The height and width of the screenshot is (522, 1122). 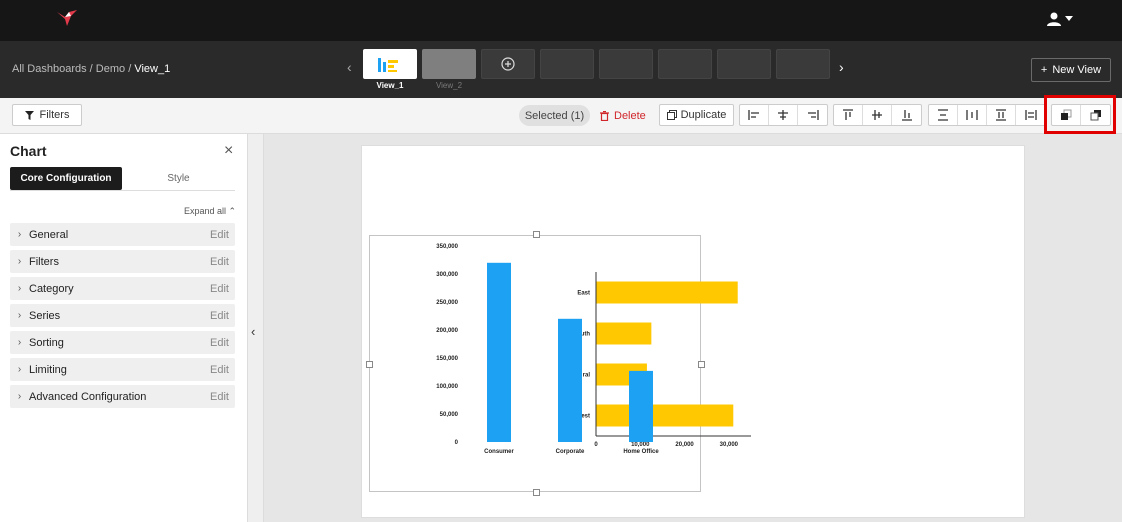 I want to click on accordion-label: Series, so click(x=45, y=315).